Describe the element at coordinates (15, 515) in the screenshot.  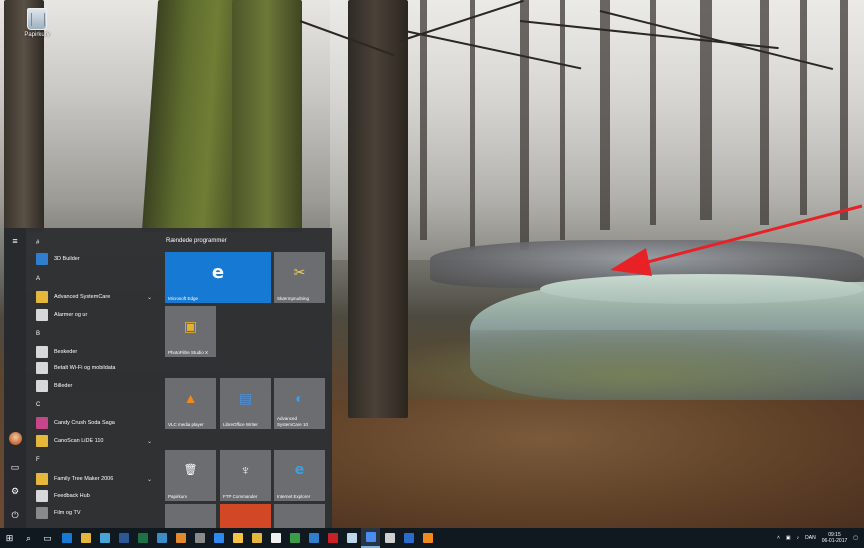
I see `power-icon: ⏻` at that location.